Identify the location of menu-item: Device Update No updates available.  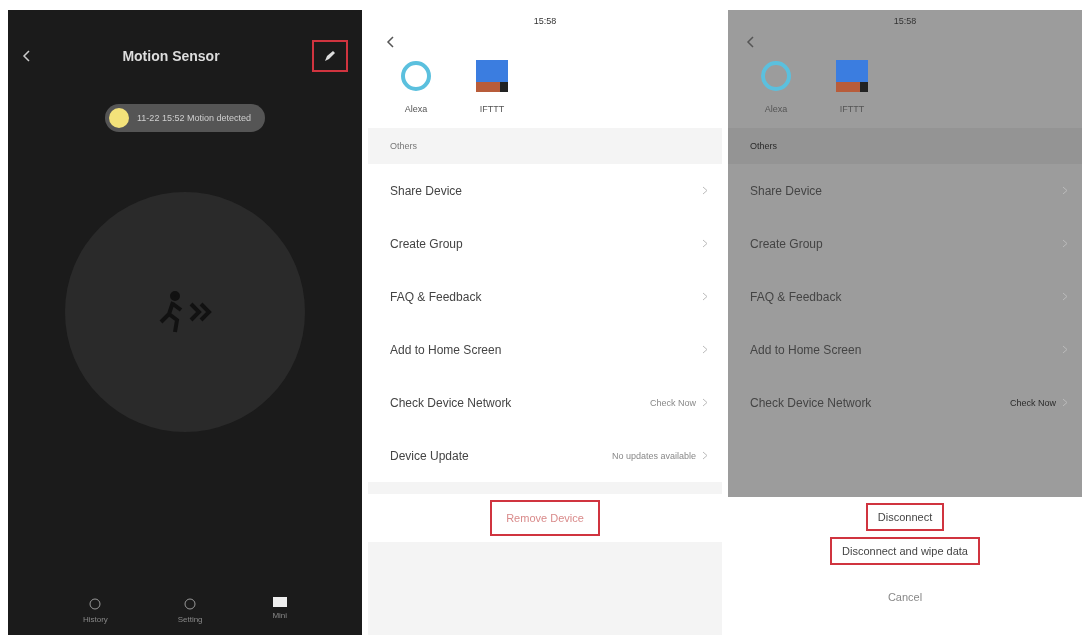
(545, 455).